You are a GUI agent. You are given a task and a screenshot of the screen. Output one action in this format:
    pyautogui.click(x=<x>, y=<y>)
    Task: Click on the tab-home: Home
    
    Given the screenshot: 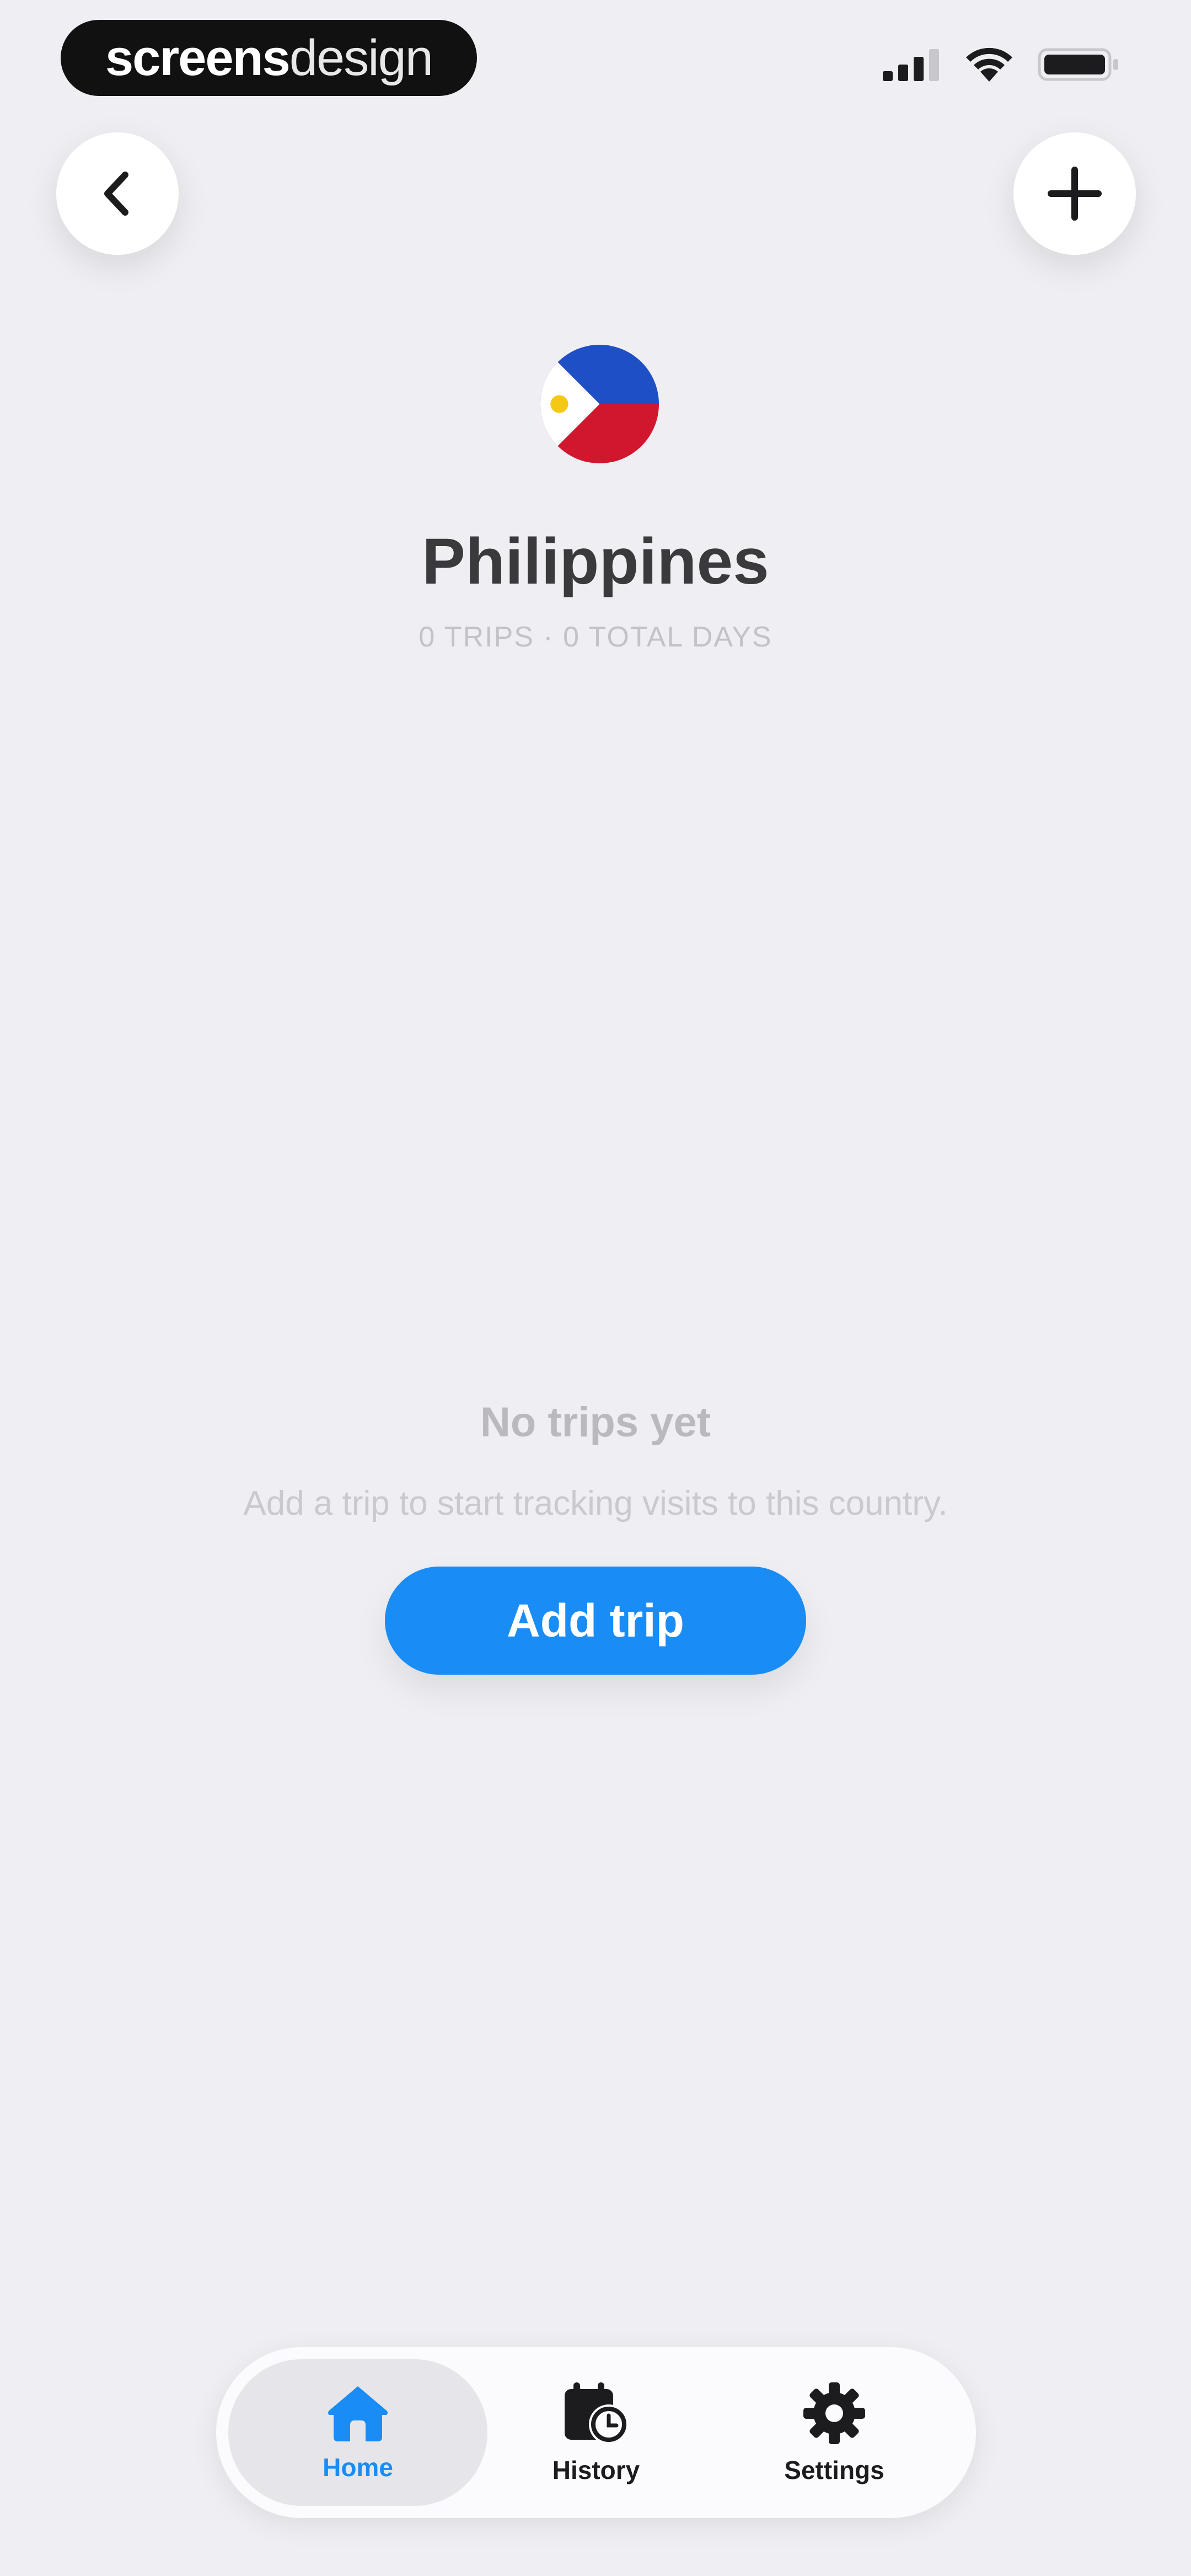 What is the action you would take?
    pyautogui.click(x=357, y=2432)
    